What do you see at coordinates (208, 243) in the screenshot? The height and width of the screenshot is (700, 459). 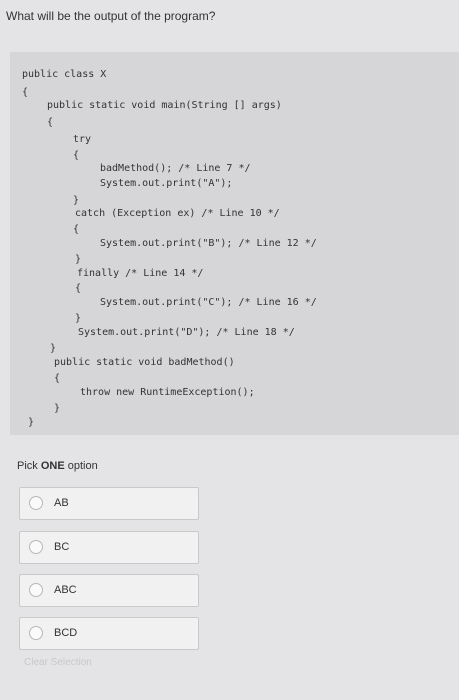 I see `code-line: System.out.print("B"); /* Line 12 */` at bounding box center [208, 243].